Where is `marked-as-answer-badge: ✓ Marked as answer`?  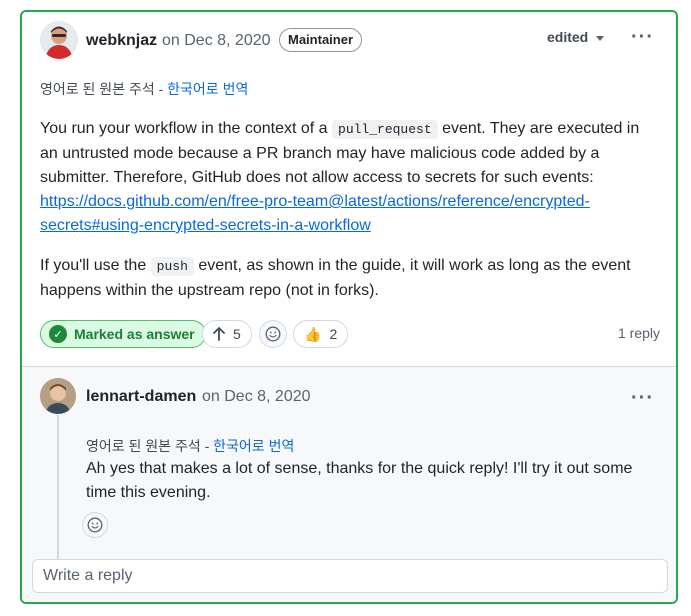
marked-as-answer-badge: ✓ Marked as answer is located at coordinates (123, 334).